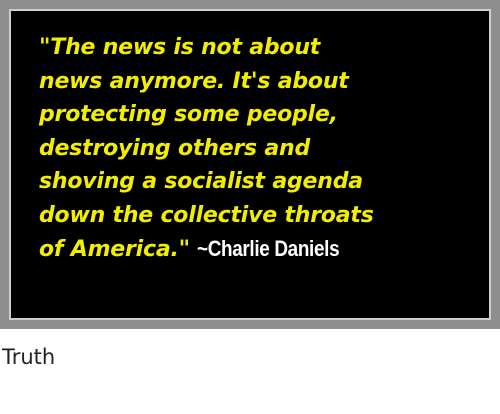  Describe the element at coordinates (29, 357) in the screenshot. I see `post-caption: Truth` at that location.